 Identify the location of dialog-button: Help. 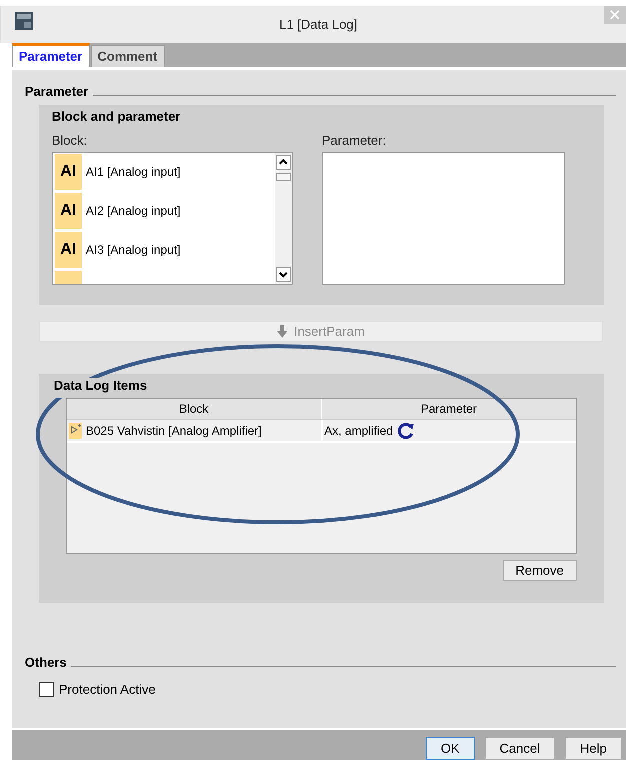
(593, 748).